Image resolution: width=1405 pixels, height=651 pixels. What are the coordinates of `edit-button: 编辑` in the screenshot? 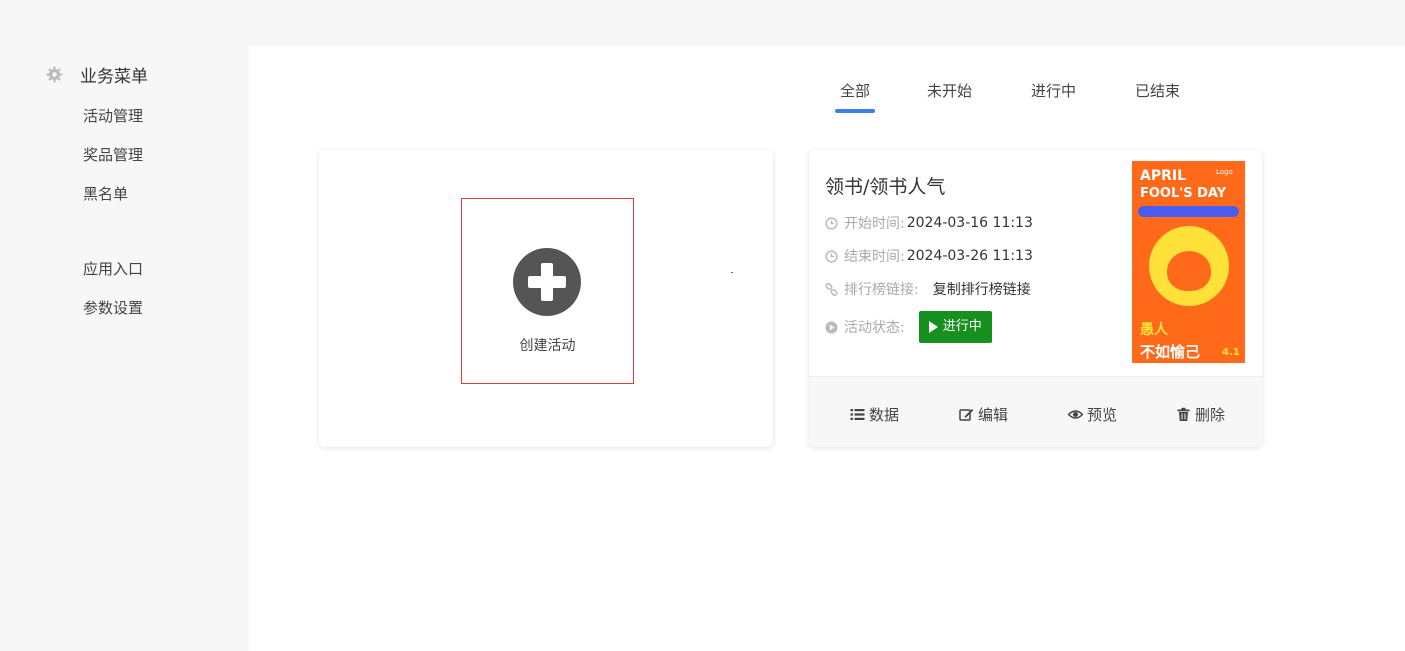 It's located at (983, 414).